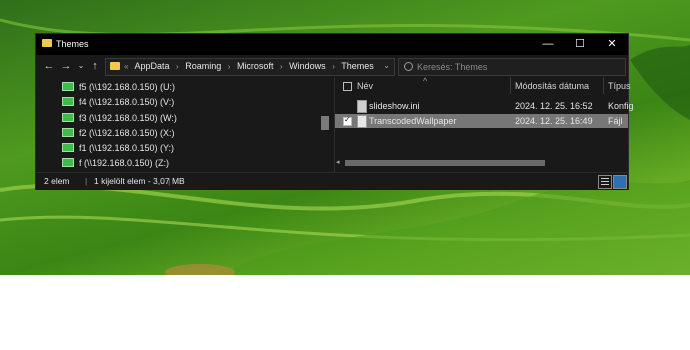 The width and height of the screenshot is (690, 350). Describe the element at coordinates (127, 148) in the screenshot. I see `drive-label: f1 (\\192.168.0.150) (Y:)` at that location.